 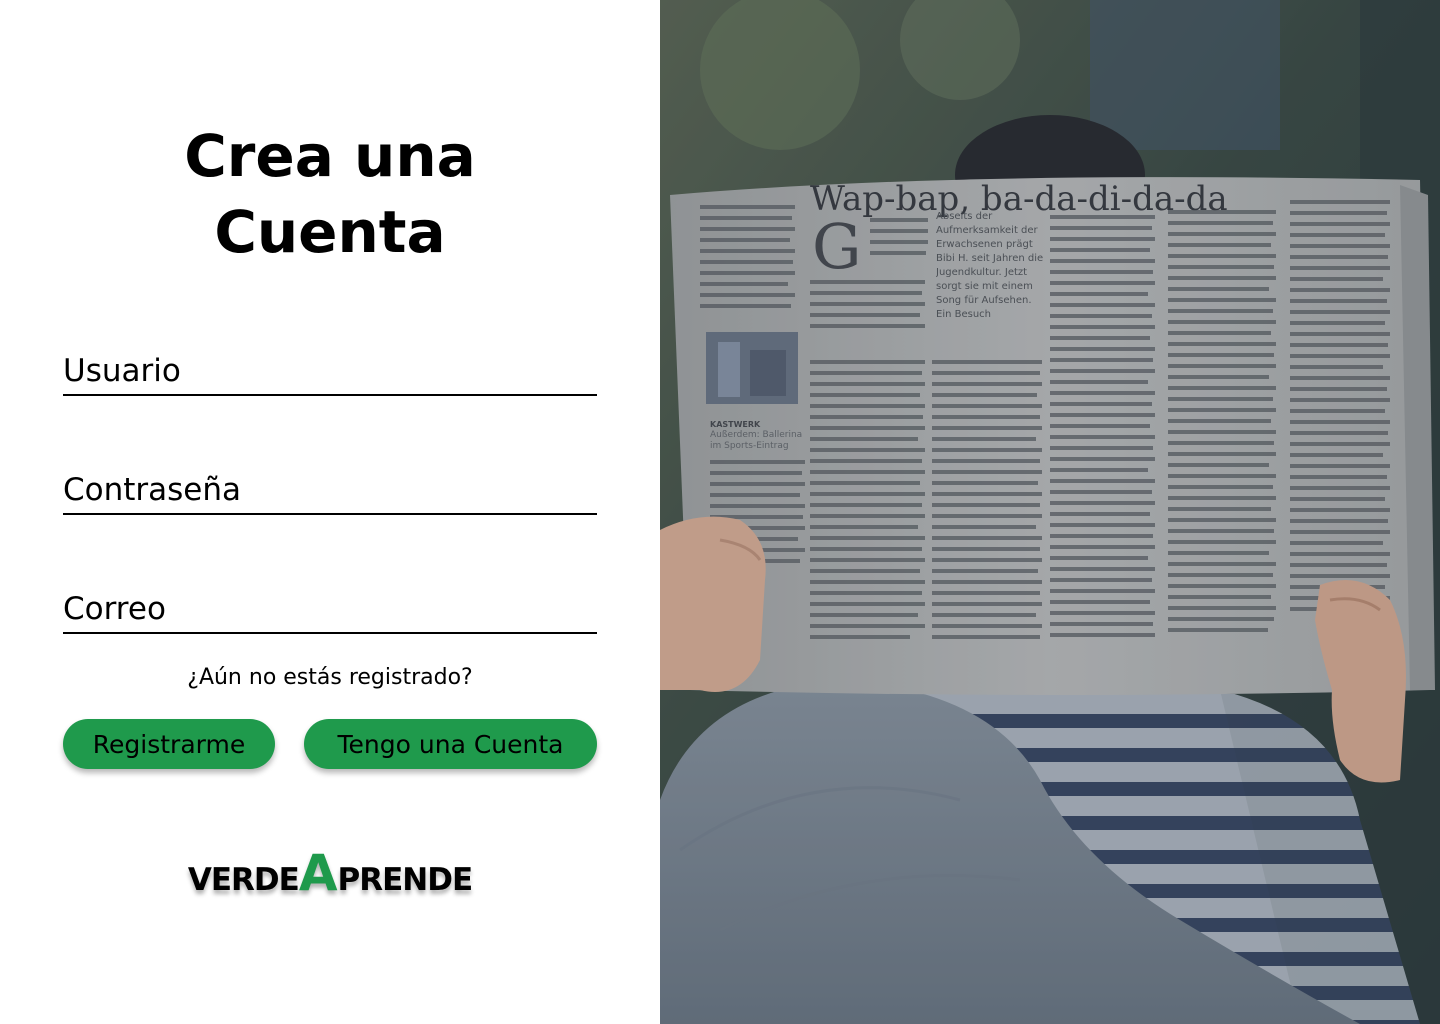 I want to click on username-input, so click(x=330, y=371).